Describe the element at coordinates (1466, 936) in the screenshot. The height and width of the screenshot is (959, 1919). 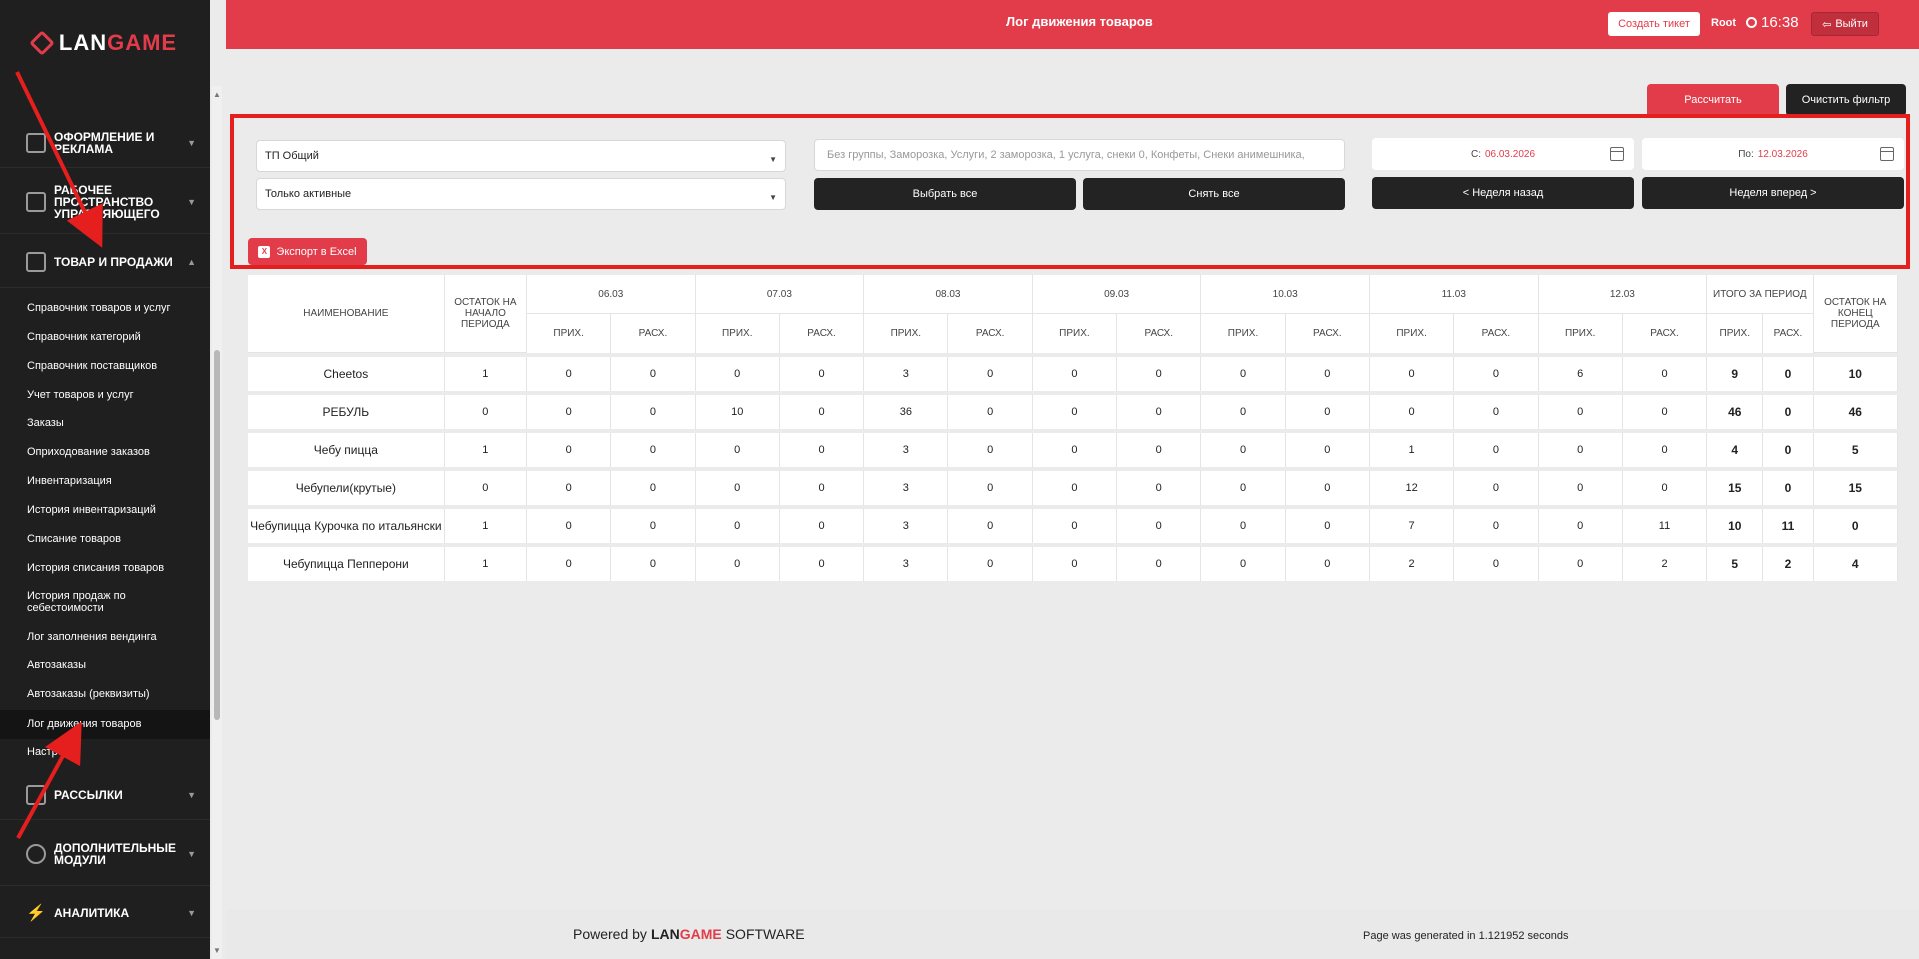
I see `generation-time: Page was generated in 1.121952 seconds` at that location.